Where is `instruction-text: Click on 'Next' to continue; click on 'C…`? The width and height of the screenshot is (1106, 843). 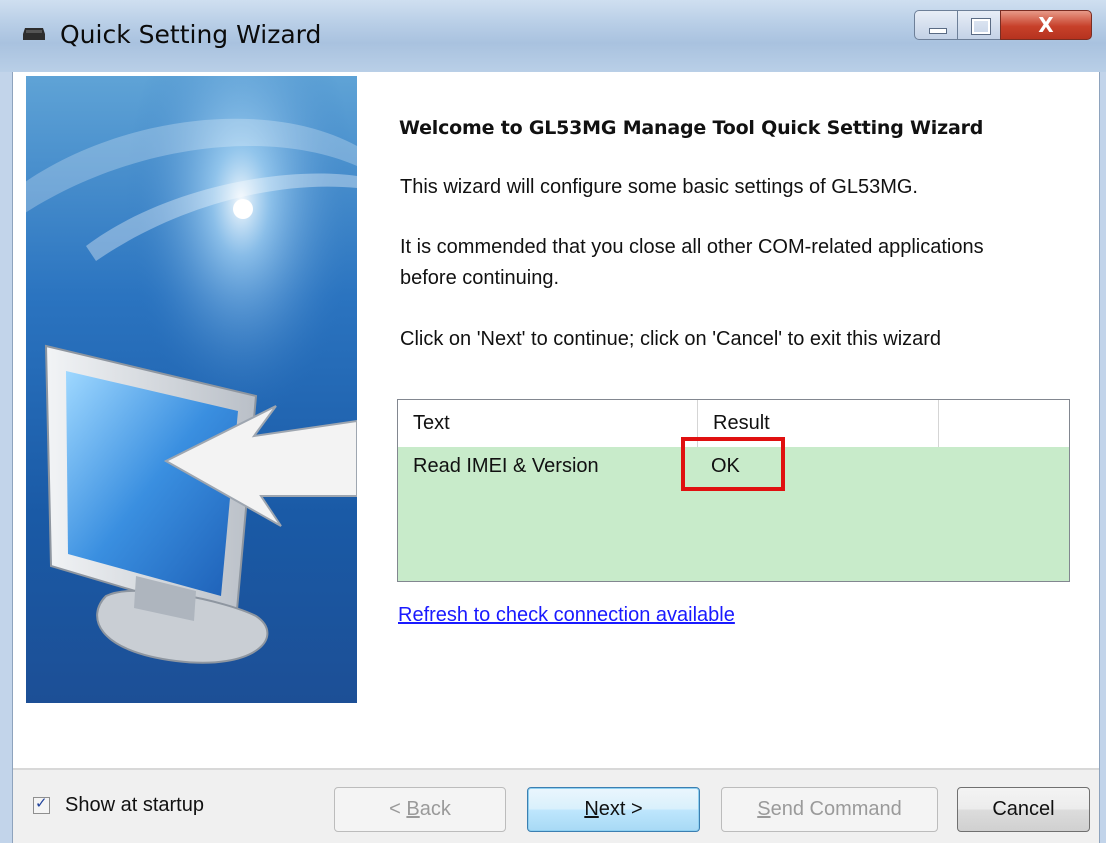 instruction-text: Click on 'Next' to continue; click on 'C… is located at coordinates (671, 339).